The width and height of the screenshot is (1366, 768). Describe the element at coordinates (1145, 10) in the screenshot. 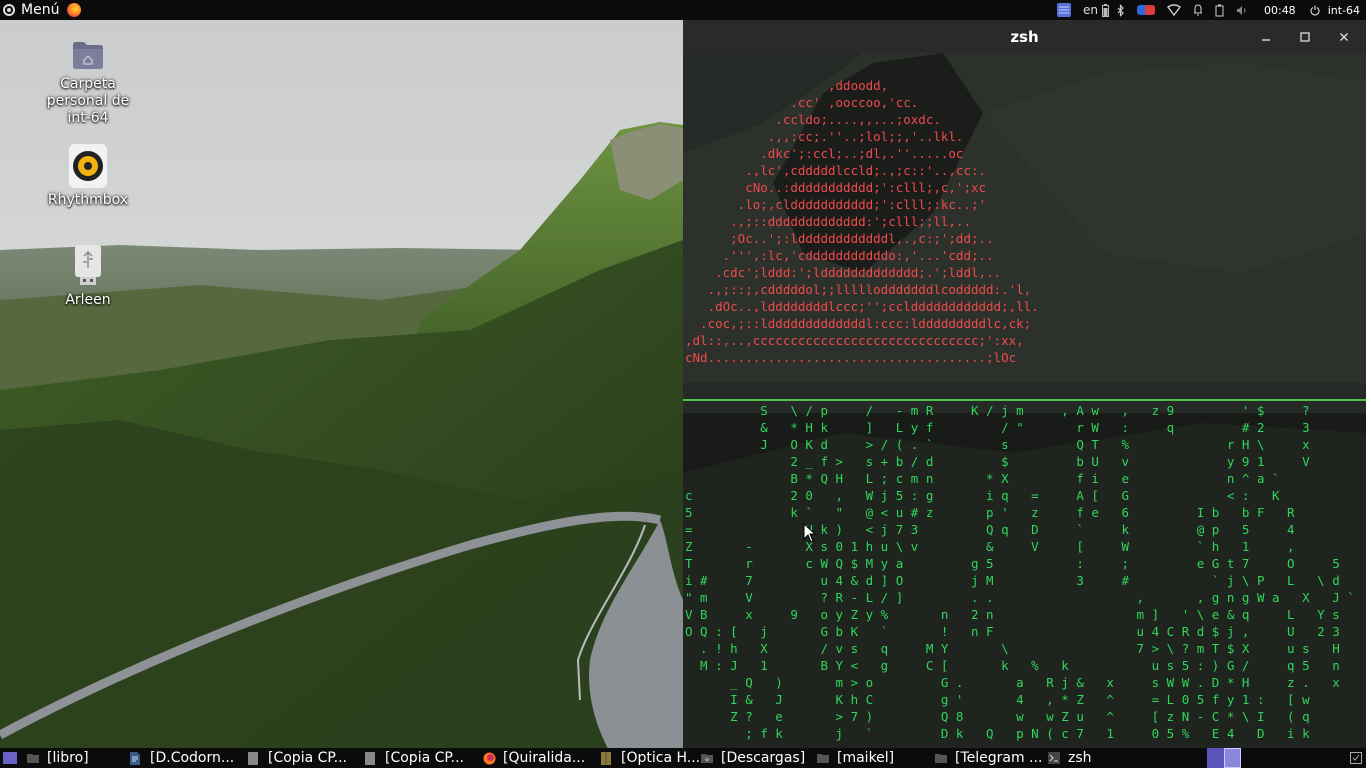

I see `update-notification-icon` at that location.